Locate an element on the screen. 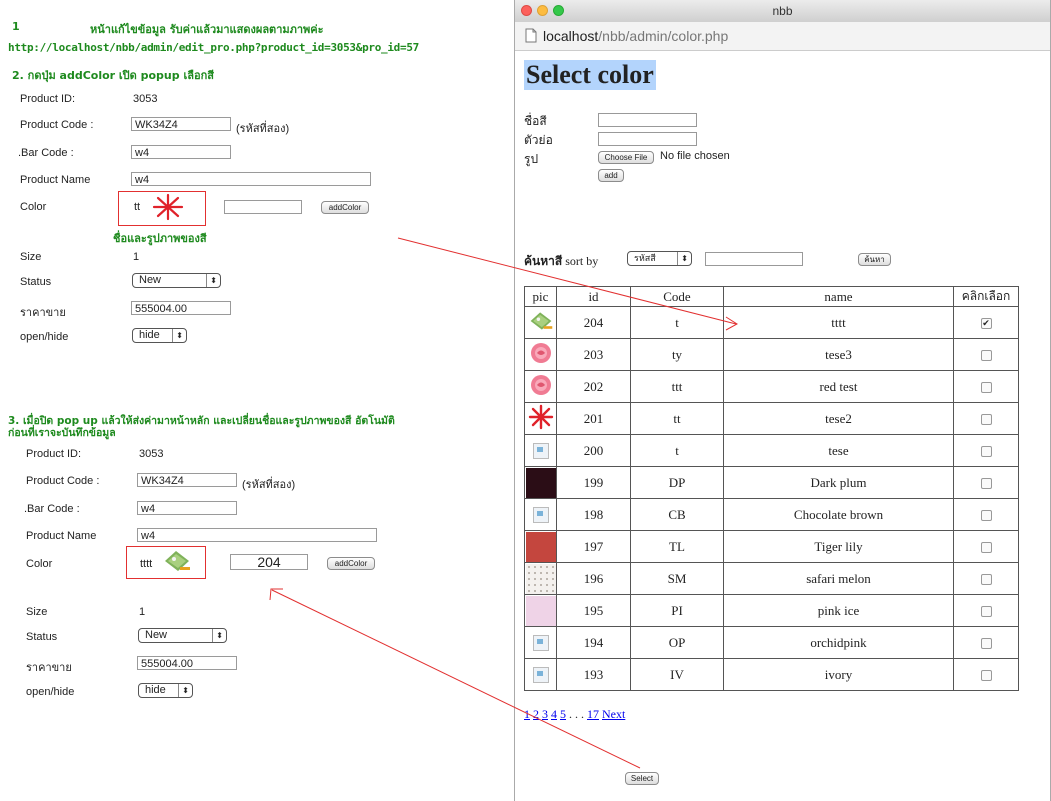 Image resolution: width=1051 pixels, height=801 pixels. product-code-label: Product Code : is located at coordinates (57, 125).